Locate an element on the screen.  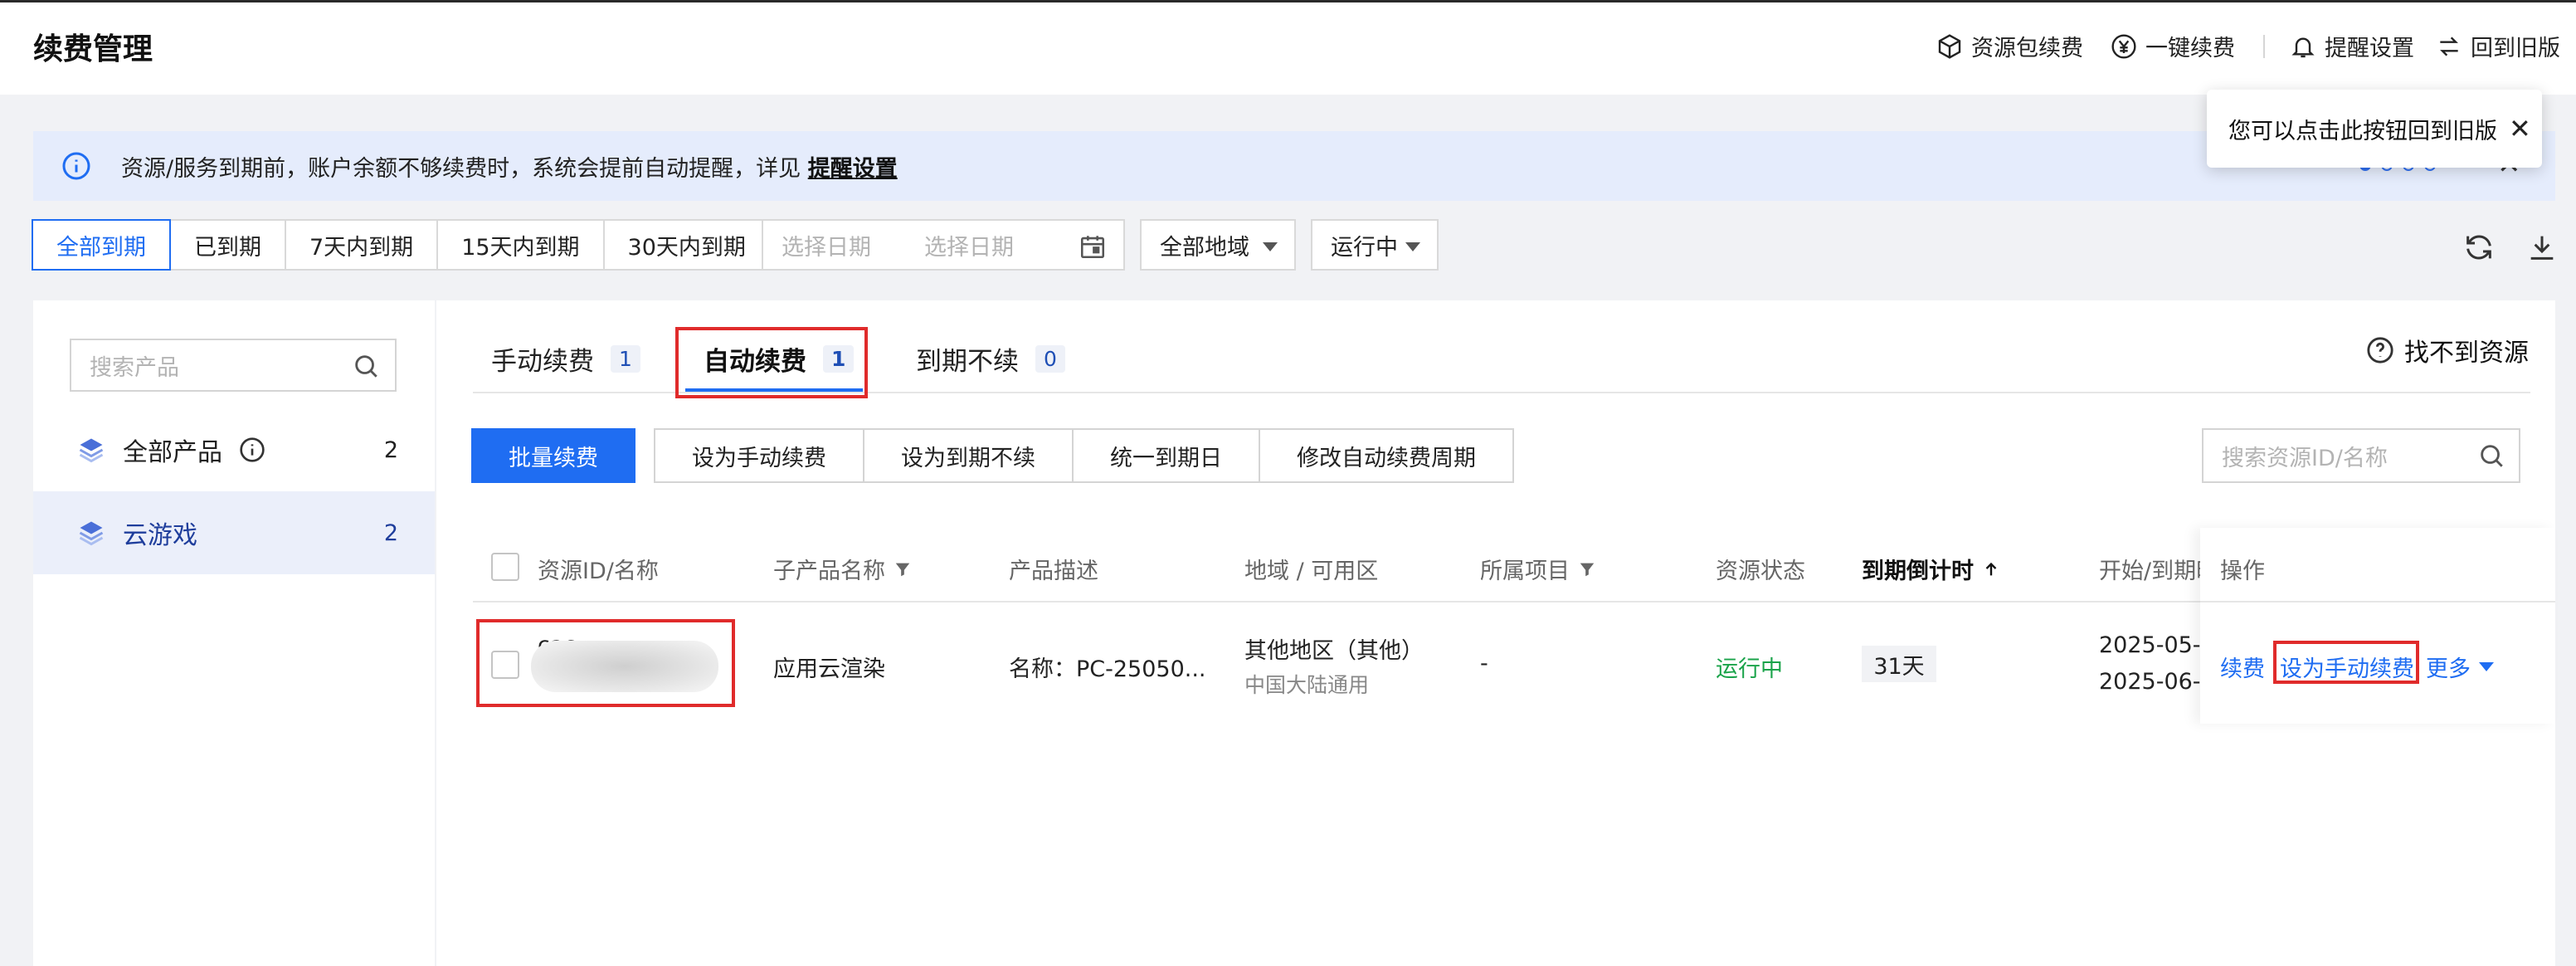
tab-no-renew: 到期不续 0 is located at coordinates (990, 359).